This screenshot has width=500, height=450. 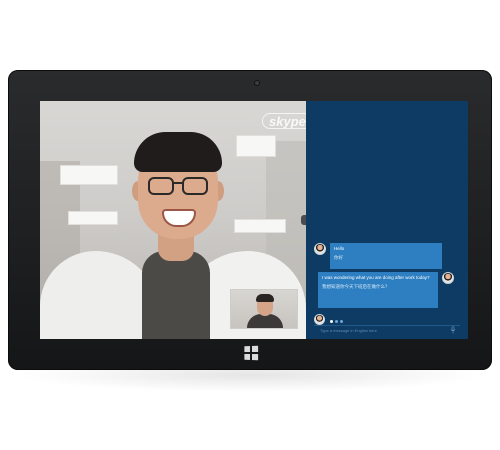 What do you see at coordinates (265, 298) in the screenshot?
I see `self-view-hair` at bounding box center [265, 298].